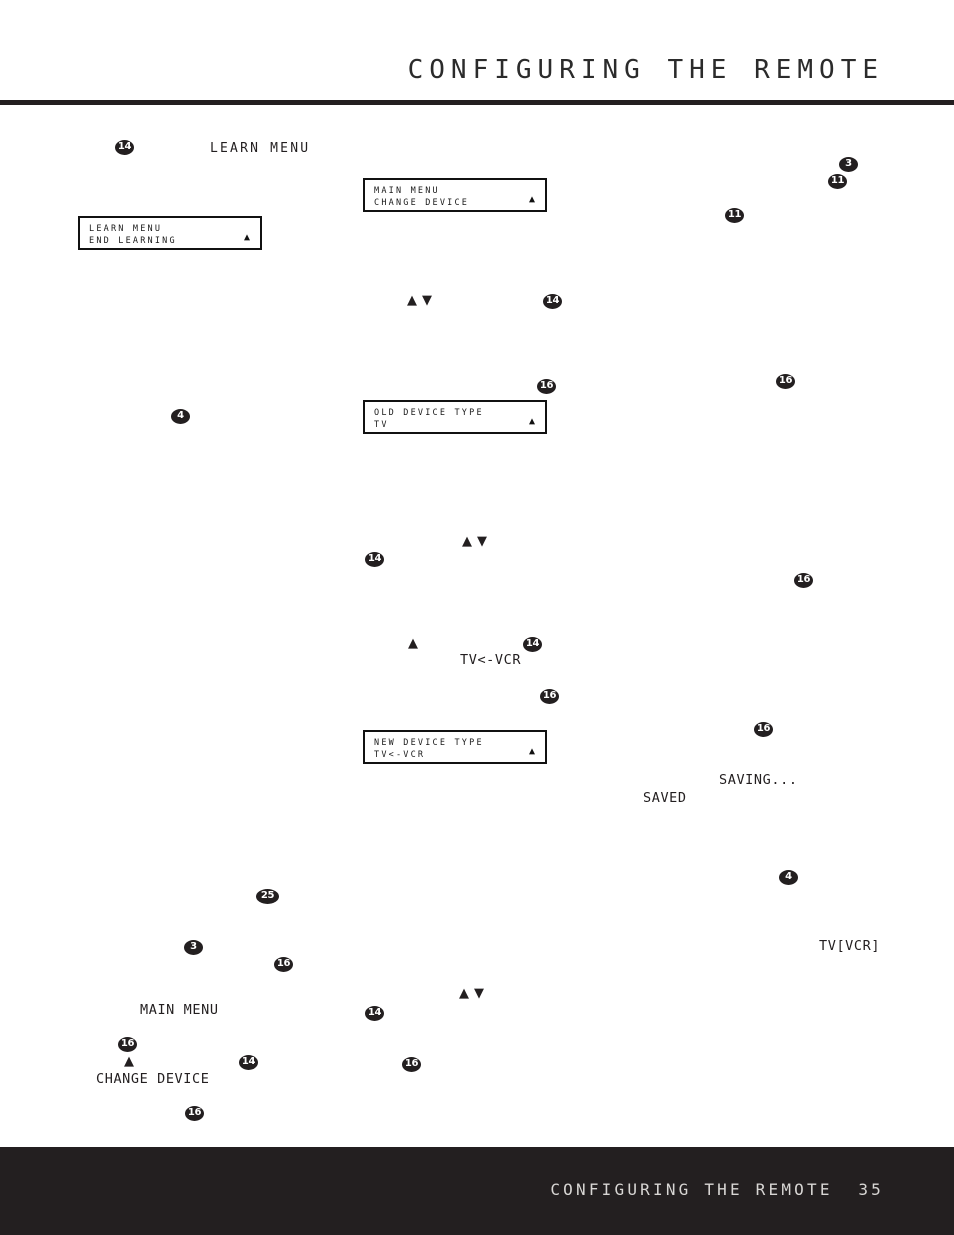 The image size is (954, 1235). What do you see at coordinates (691, 1189) in the screenshot?
I see `footer-title: CONFIGURING THE REMOTE` at bounding box center [691, 1189].